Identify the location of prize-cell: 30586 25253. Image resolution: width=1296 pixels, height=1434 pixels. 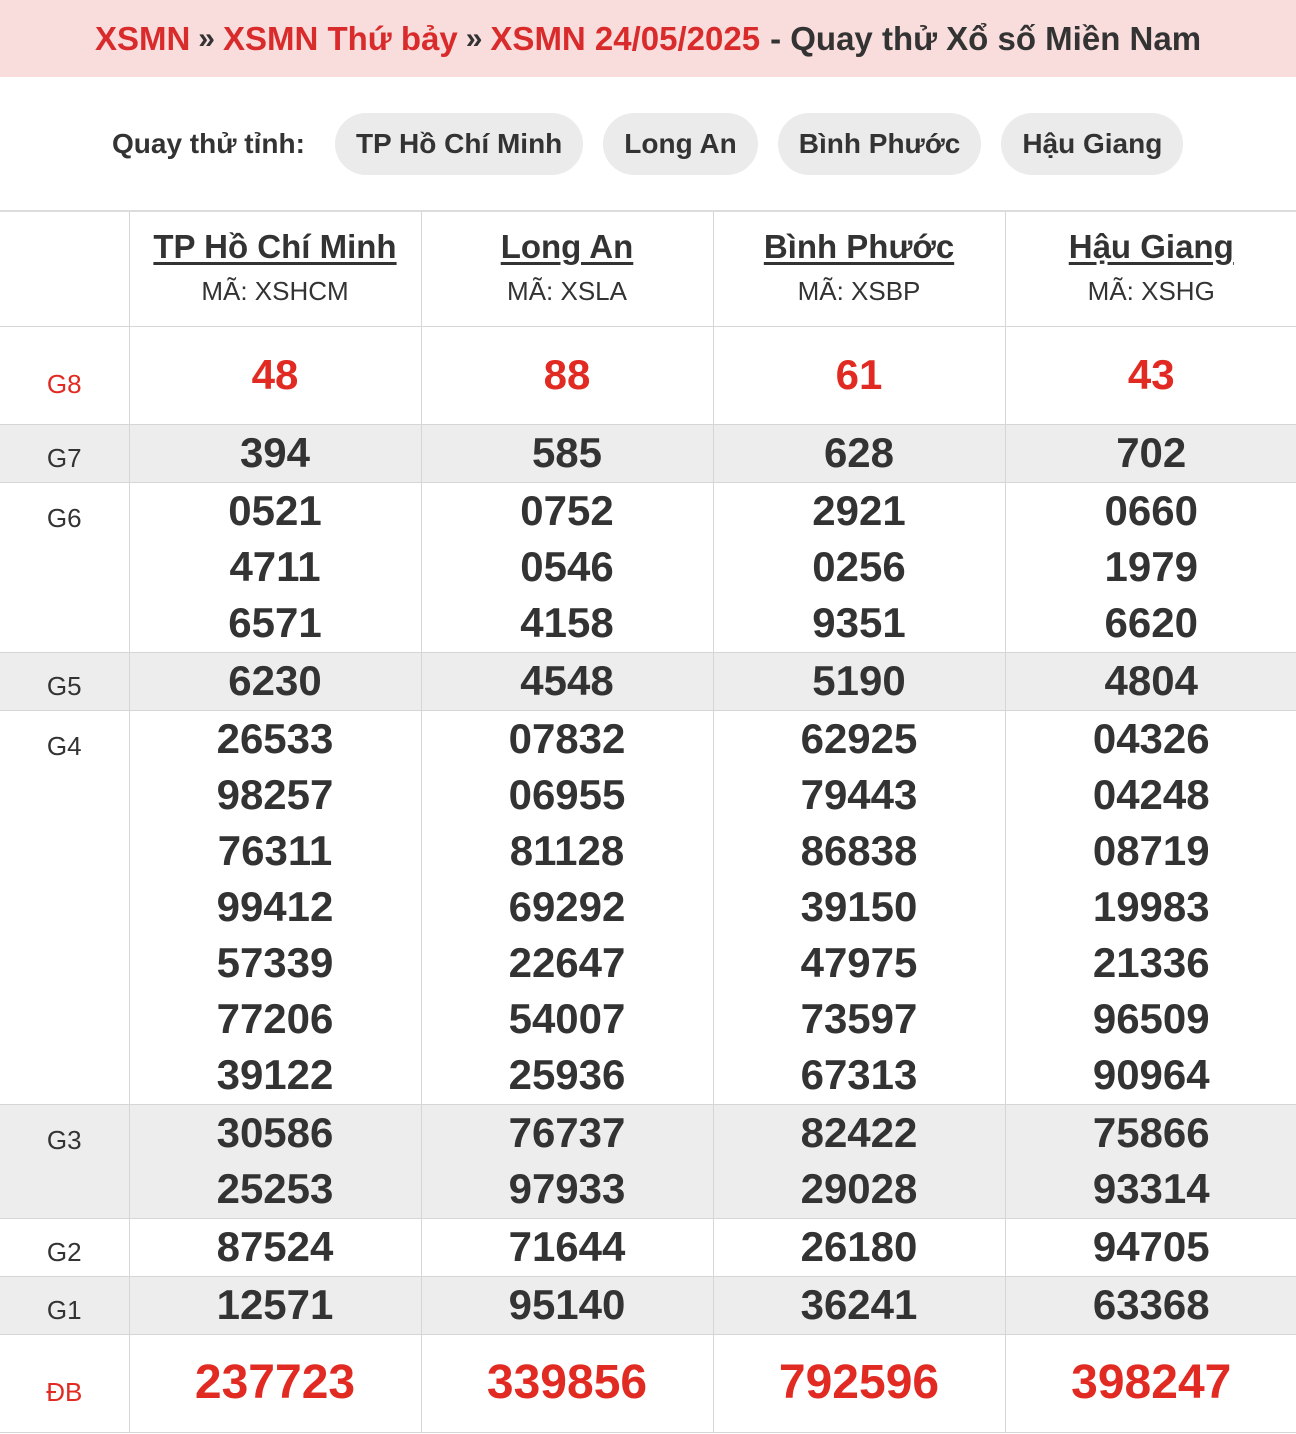
(275, 1161).